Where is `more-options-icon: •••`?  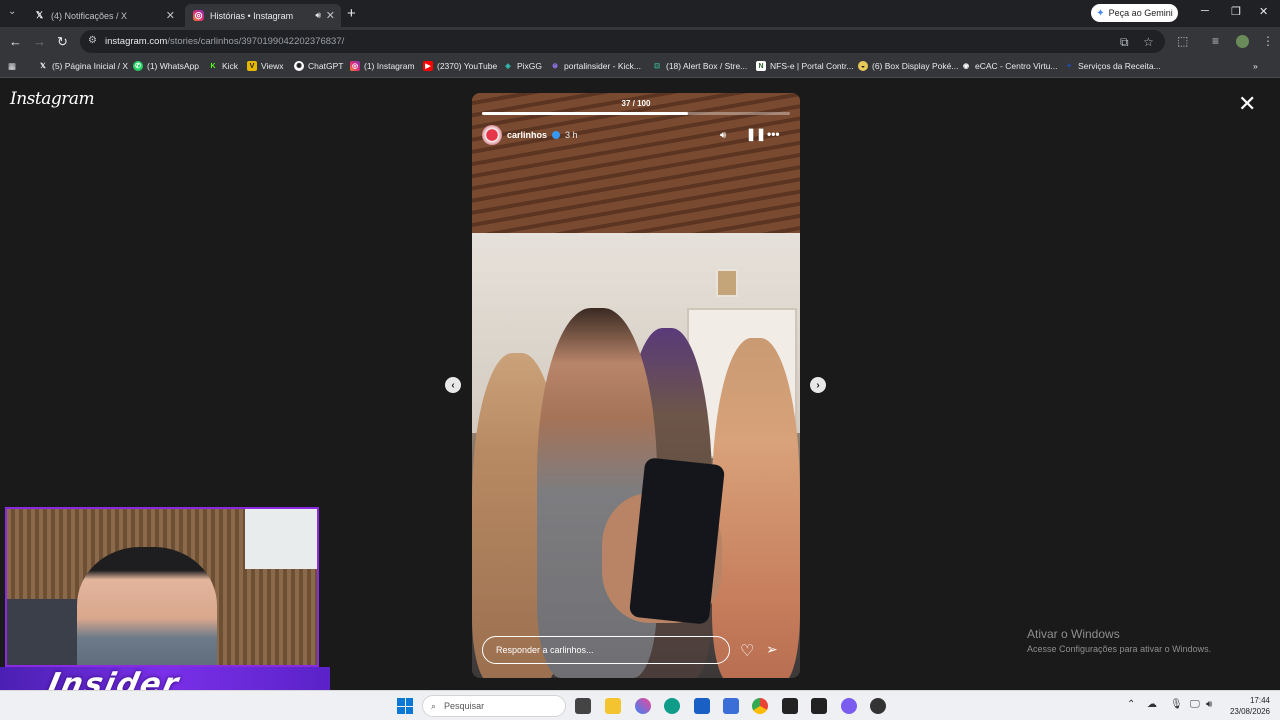 more-options-icon: ••• is located at coordinates (773, 134).